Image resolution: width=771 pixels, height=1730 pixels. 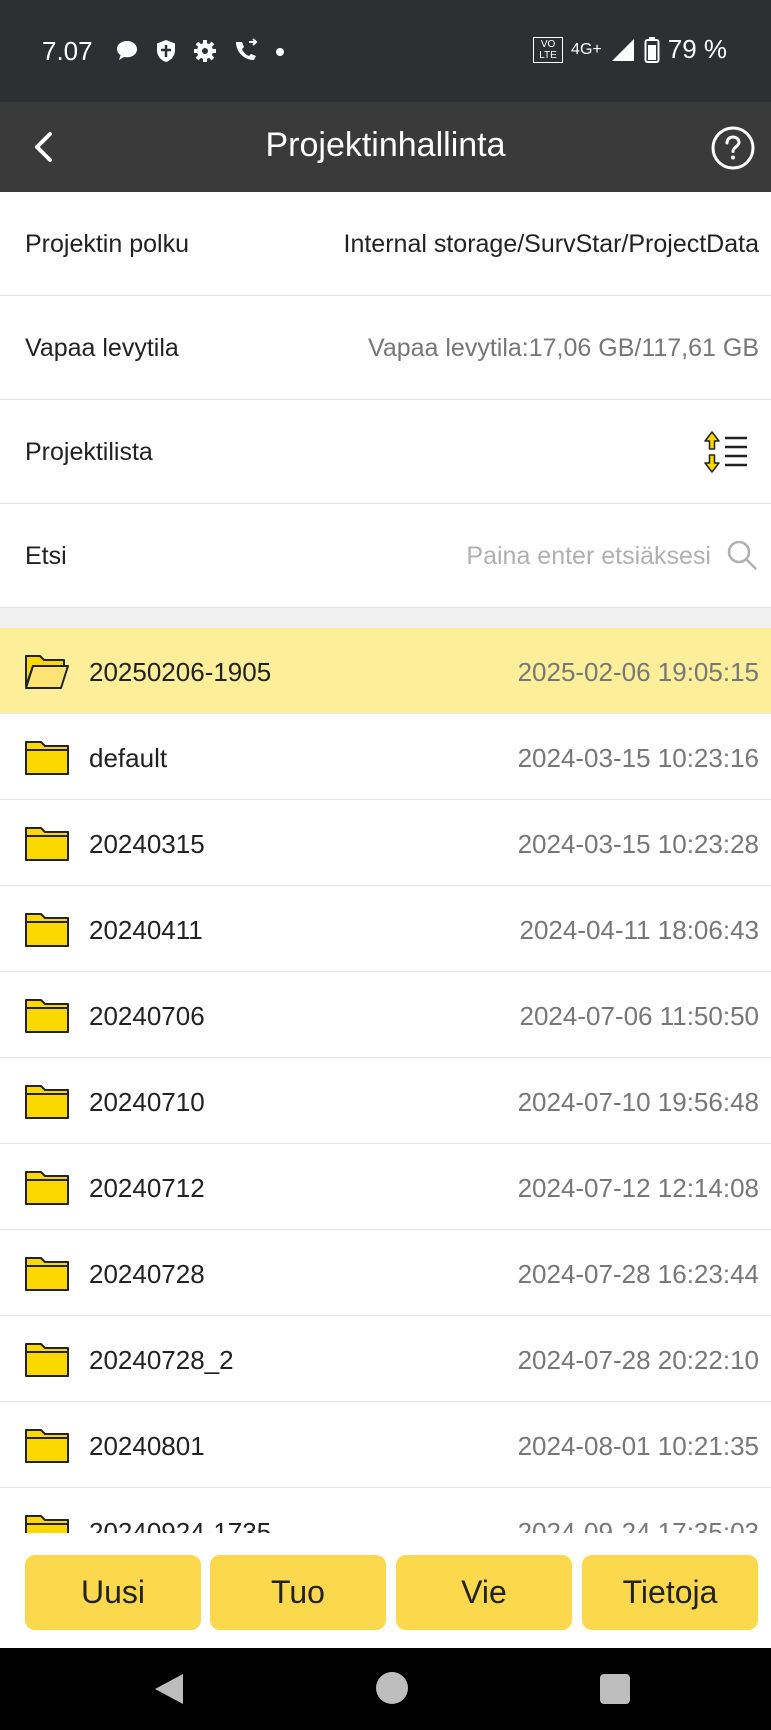 What do you see at coordinates (169, 1689) in the screenshot?
I see `nav-back-icon` at bounding box center [169, 1689].